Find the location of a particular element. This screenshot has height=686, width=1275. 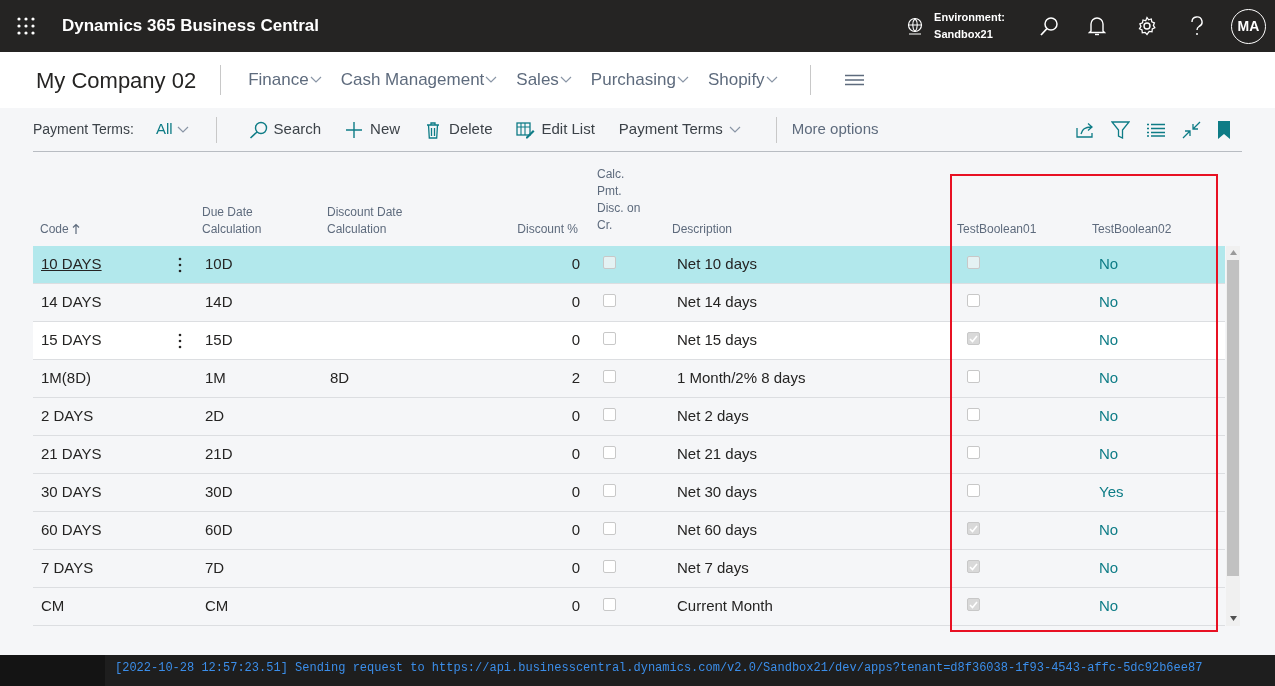

terminal-output: [2022-10-28 12:57:23.51] Sending request to https://api.businesscentral.dynamics.com/v2.0/Sandbox21/dev/apps?tenant=d8f36038-1f93-4543-affc-5dc92b6ee87 is located at coordinates (659, 669).